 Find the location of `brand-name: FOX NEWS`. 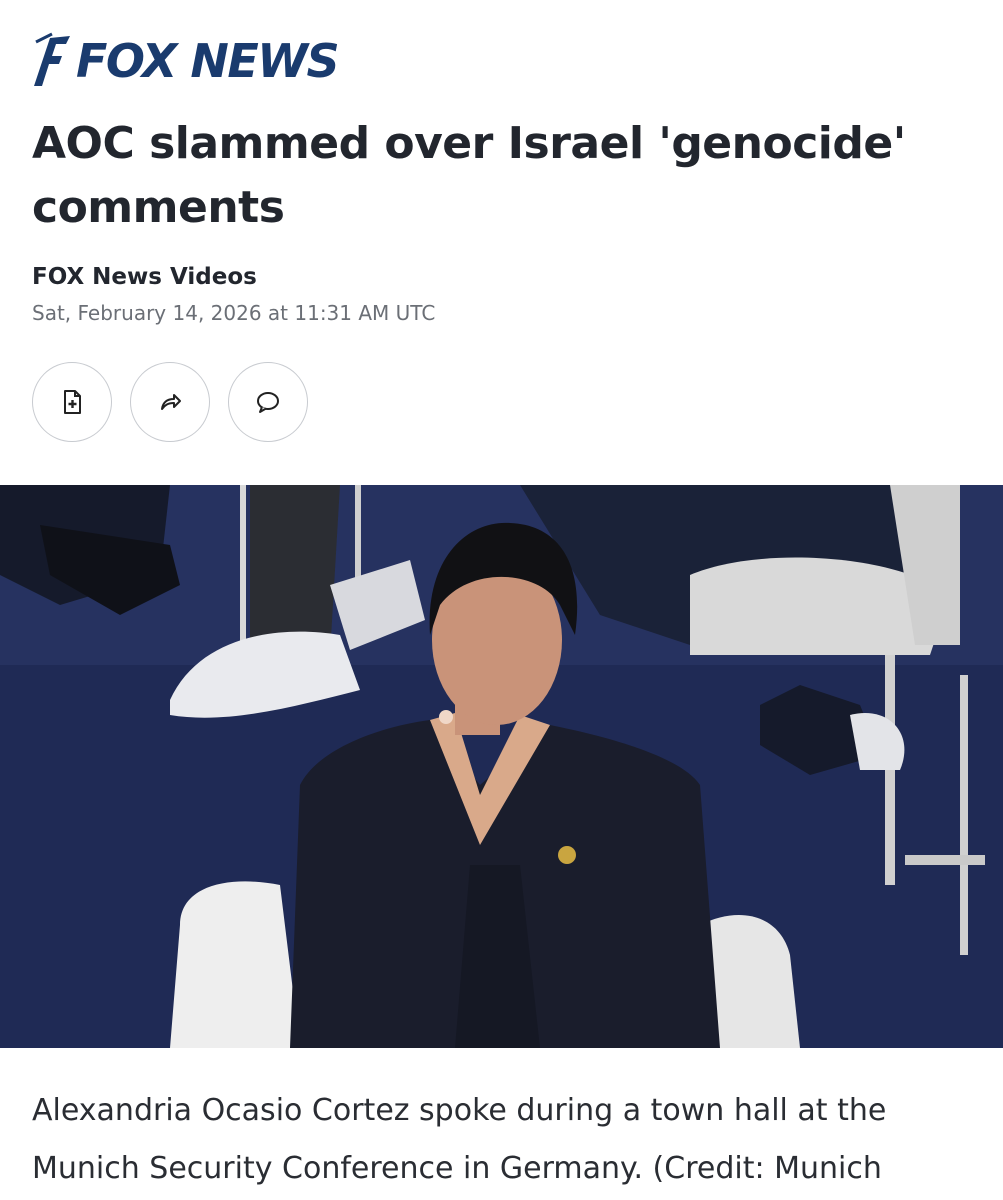

brand-name: FOX NEWS is located at coordinates (208, 61).